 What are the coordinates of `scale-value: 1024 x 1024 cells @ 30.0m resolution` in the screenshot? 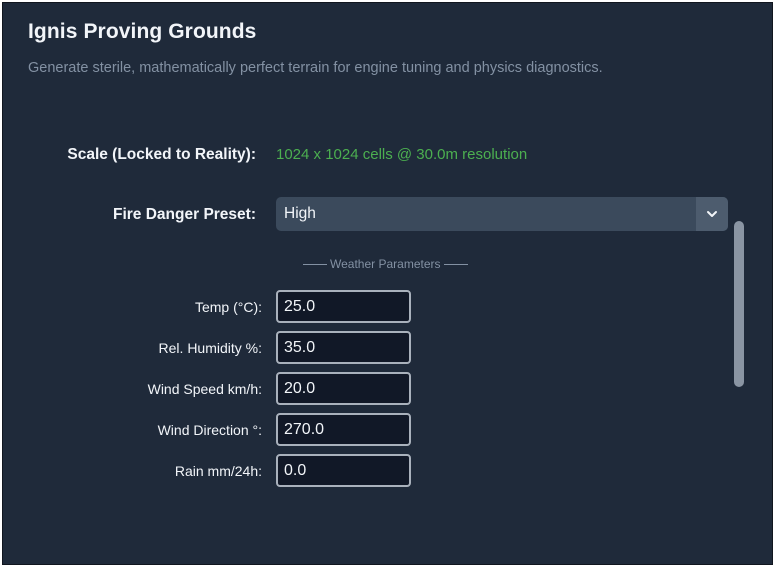 It's located at (402, 154).